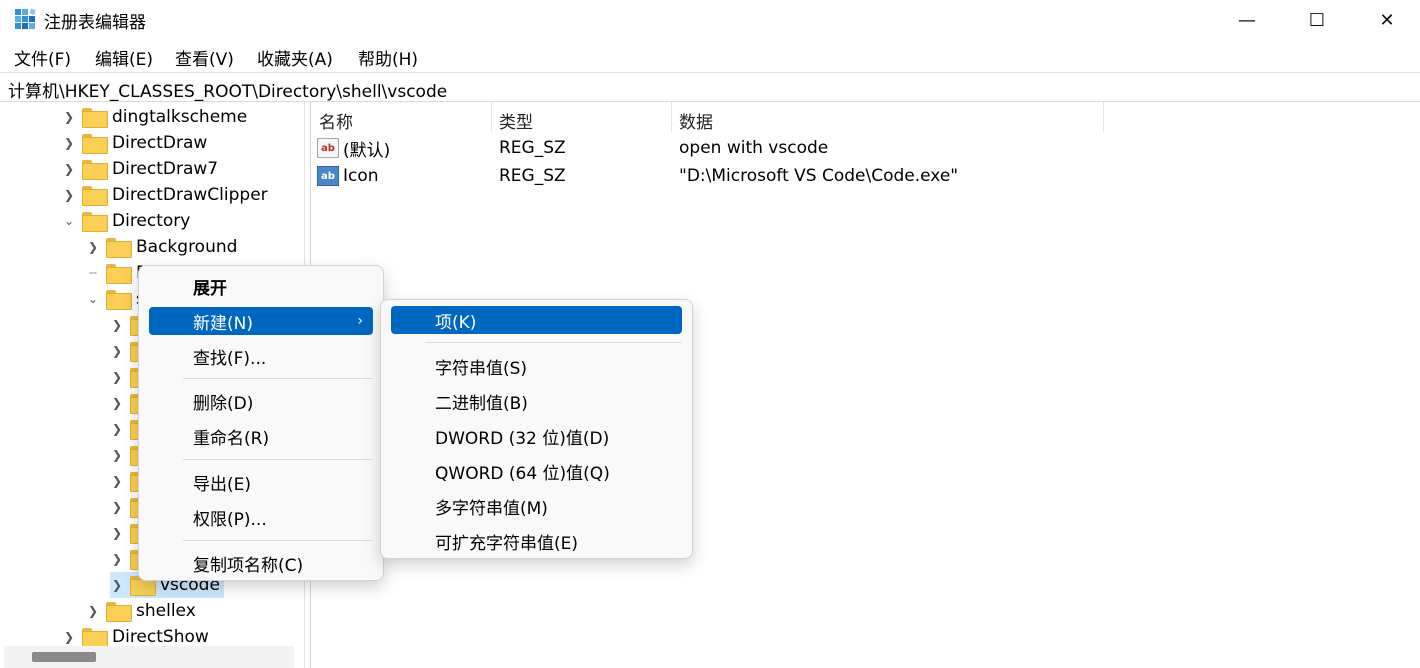 Image resolution: width=1420 pixels, height=668 pixels. What do you see at coordinates (261, 321) in the screenshot?
I see `menu-item-new: 新建(N) ›` at bounding box center [261, 321].